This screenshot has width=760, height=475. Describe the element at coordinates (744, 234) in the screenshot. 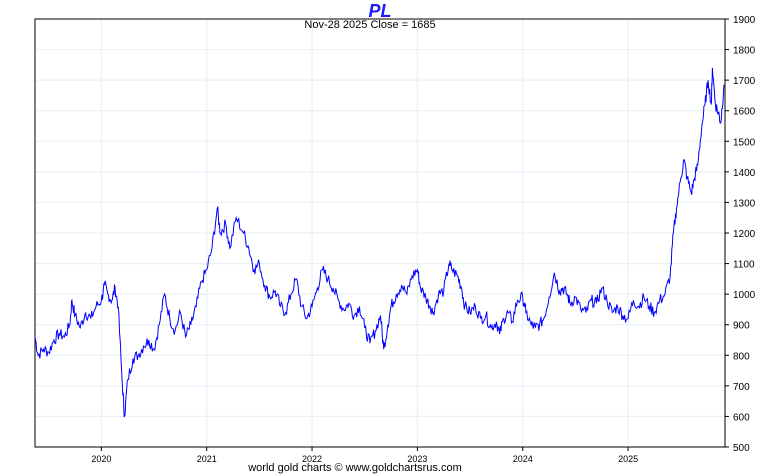

I see `y-tick-label: 1200` at that location.